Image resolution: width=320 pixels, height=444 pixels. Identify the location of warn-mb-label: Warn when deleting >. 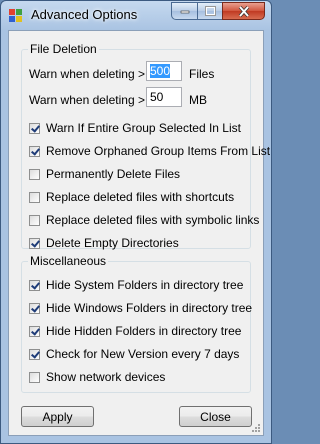
(87, 100).